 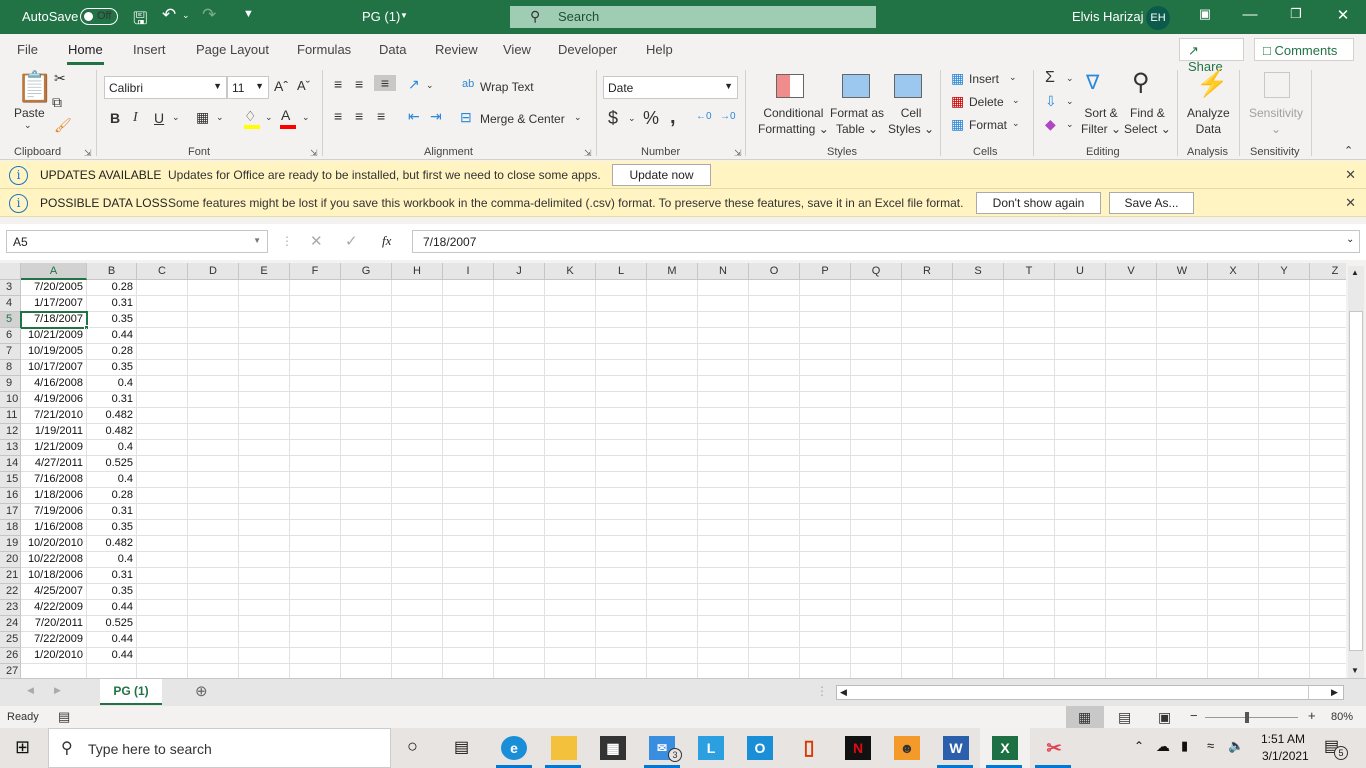 I want to click on cell-h17, so click(x=417, y=512).